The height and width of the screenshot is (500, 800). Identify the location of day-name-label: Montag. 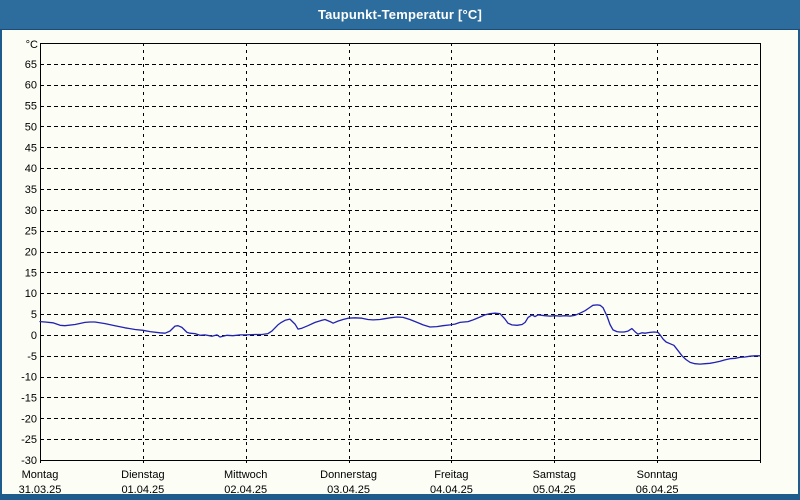
(40, 475).